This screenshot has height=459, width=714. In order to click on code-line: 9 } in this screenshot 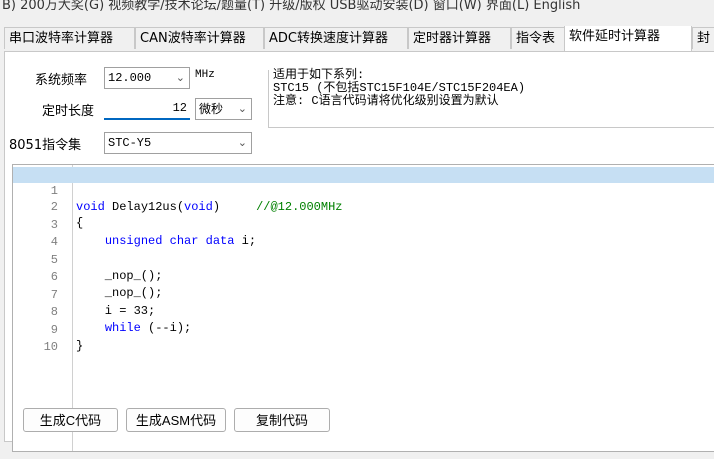, I will do `click(363, 329)`.